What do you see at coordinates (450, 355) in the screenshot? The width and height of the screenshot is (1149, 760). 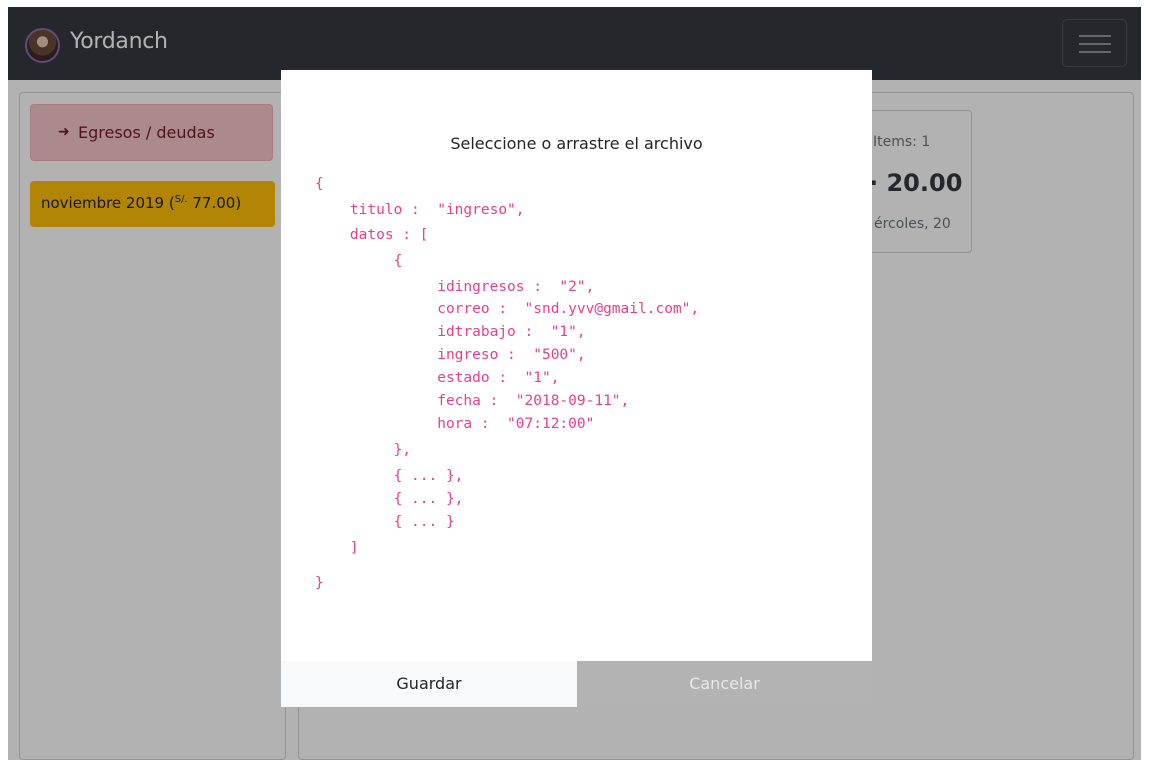 I see `json-line: ingreso : "500",` at bounding box center [450, 355].